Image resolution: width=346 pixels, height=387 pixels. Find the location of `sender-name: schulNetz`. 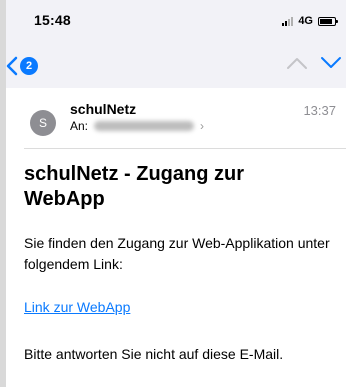

sender-name: schulNetz is located at coordinates (103, 109).